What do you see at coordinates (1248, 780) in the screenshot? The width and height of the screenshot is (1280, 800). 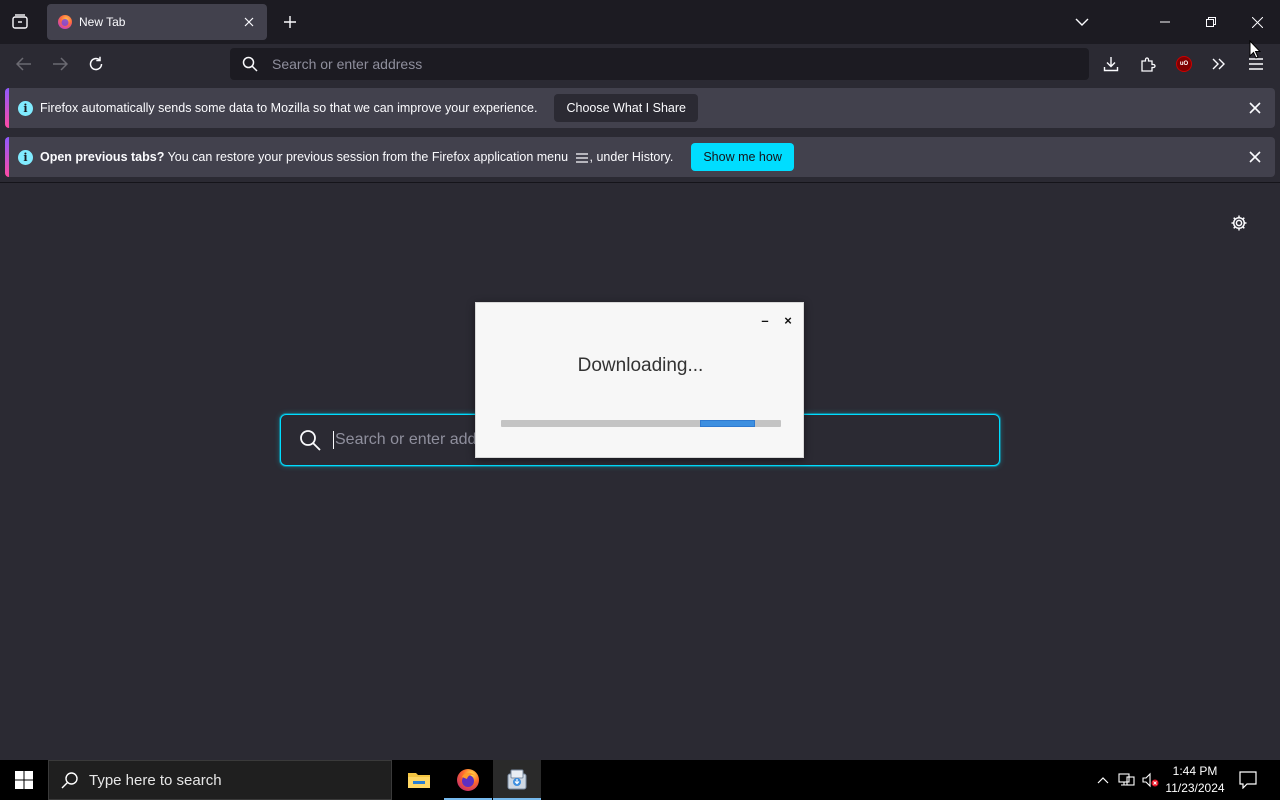 I see `action-center-icon` at bounding box center [1248, 780].